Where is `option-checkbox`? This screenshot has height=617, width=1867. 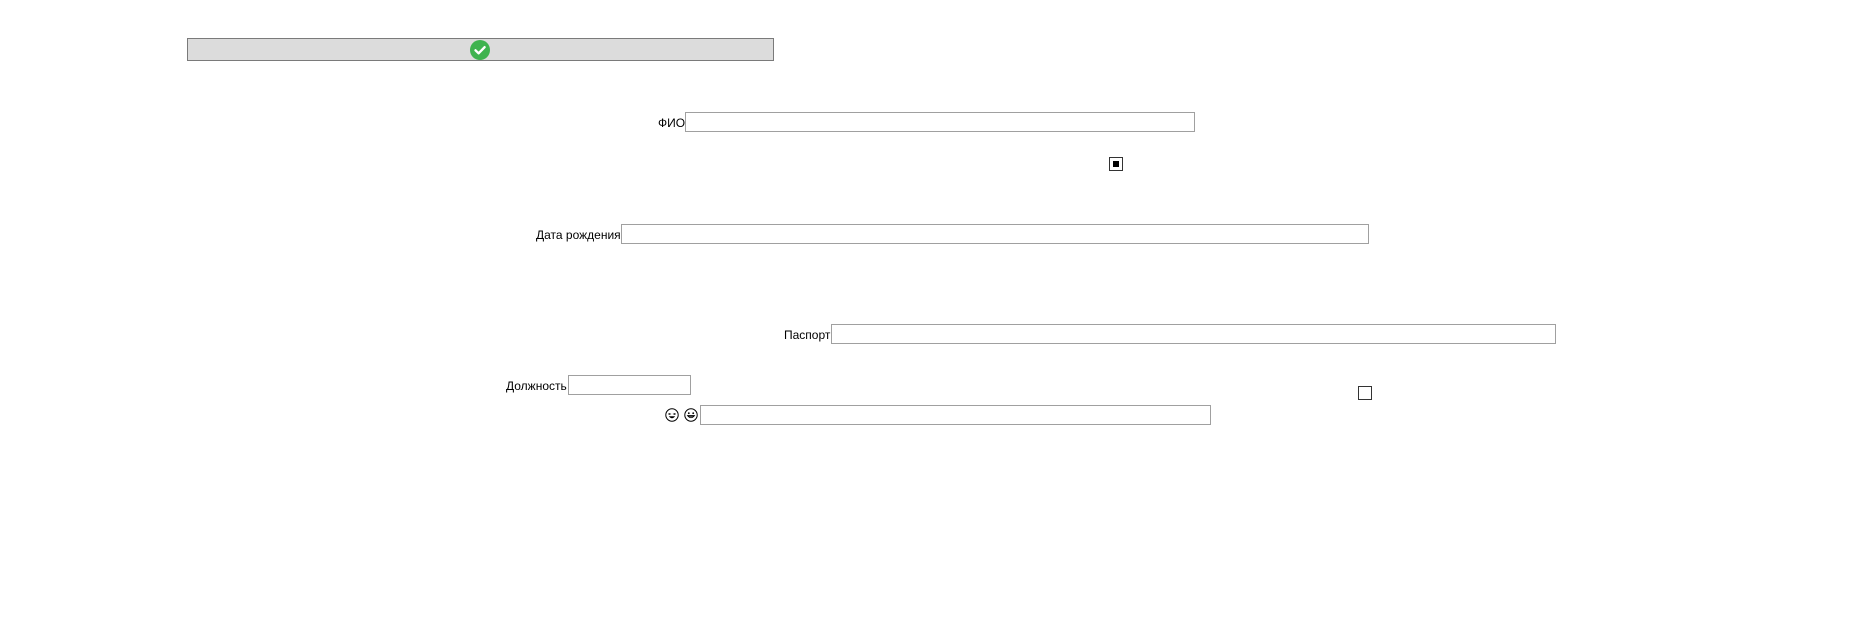 option-checkbox is located at coordinates (1365, 393).